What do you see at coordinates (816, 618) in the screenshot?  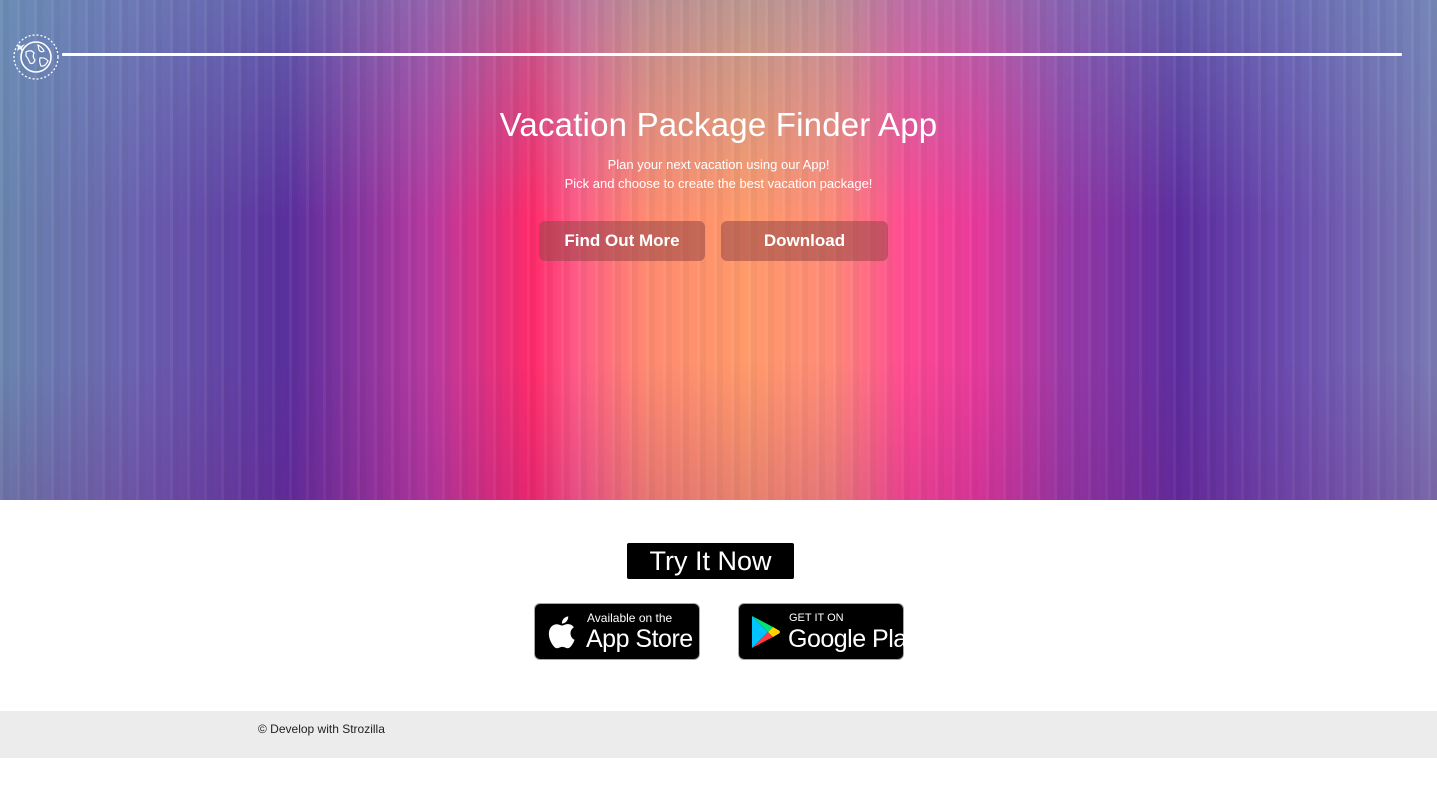 I see `google-play-small-text: GET IT ON` at bounding box center [816, 618].